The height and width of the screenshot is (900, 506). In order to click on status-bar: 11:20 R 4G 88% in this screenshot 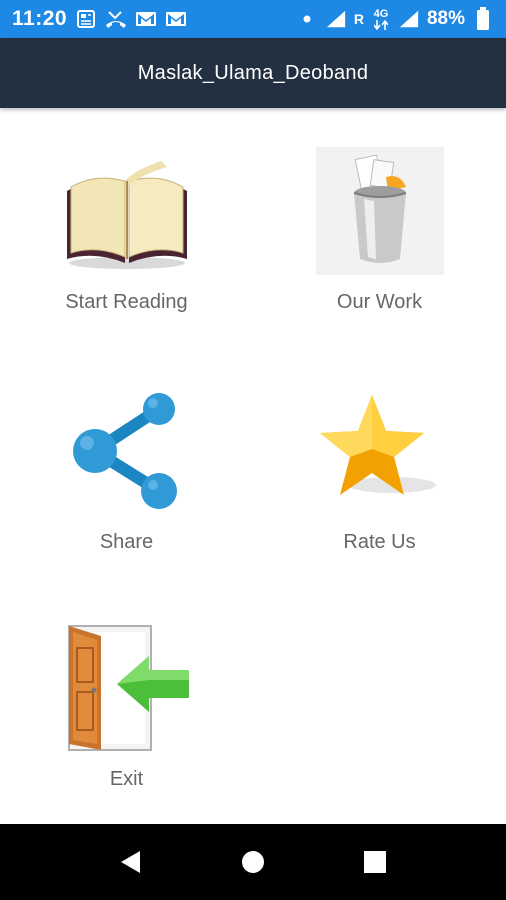, I will do `click(253, 19)`.